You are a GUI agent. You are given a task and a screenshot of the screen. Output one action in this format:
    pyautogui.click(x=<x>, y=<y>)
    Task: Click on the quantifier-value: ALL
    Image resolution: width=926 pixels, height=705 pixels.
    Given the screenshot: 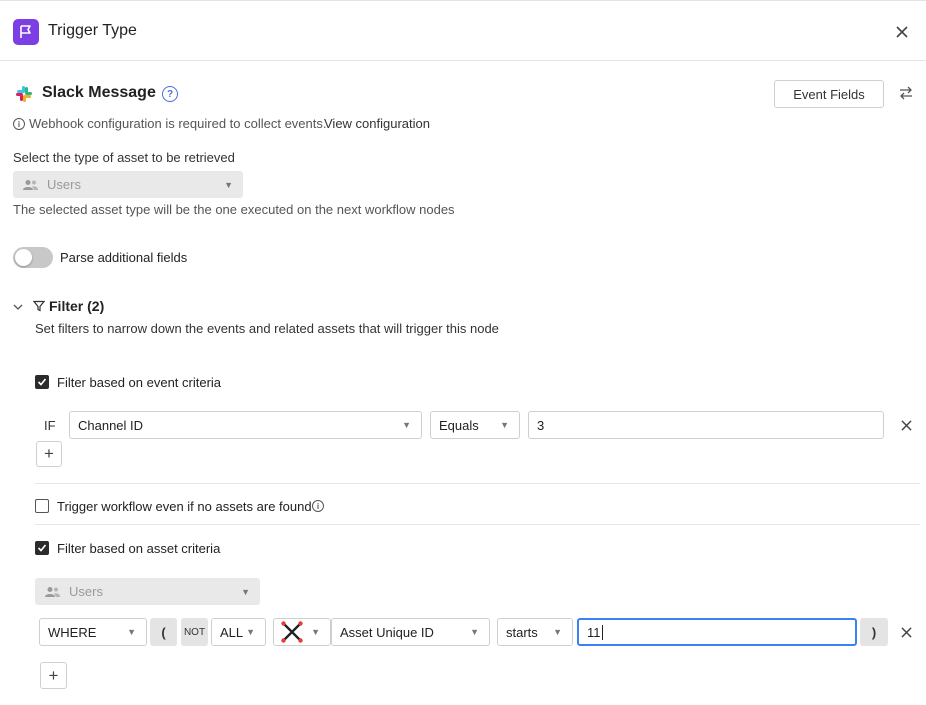 What is the action you would take?
    pyautogui.click(x=232, y=632)
    